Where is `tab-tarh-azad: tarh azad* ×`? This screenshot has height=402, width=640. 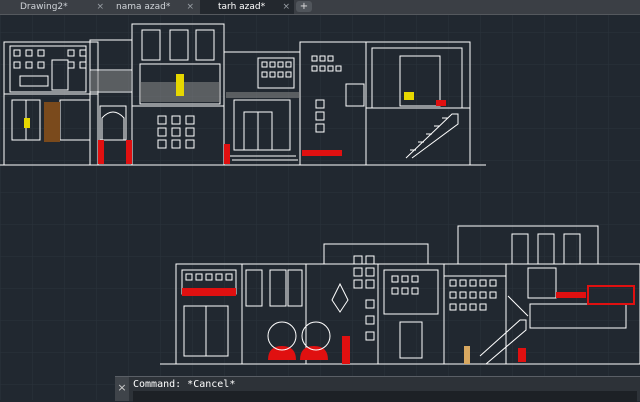 tab-tarh-azad: tarh azad* × is located at coordinates (247, 7).